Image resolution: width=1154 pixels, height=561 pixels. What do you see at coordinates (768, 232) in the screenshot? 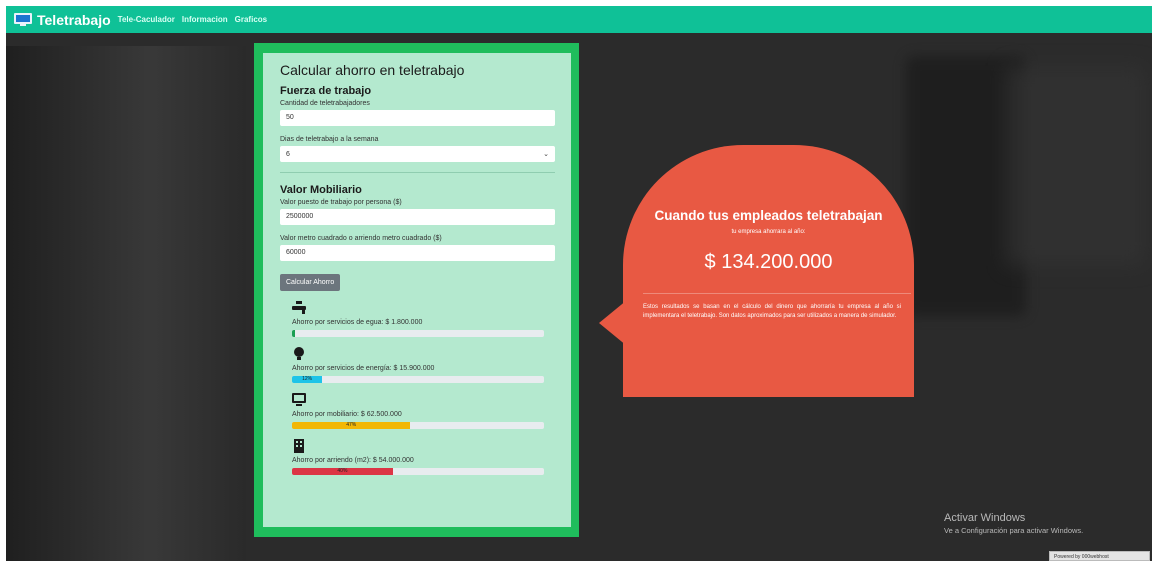
I see `result-subtitle: tu empresa ahorrara al año:` at bounding box center [768, 232].